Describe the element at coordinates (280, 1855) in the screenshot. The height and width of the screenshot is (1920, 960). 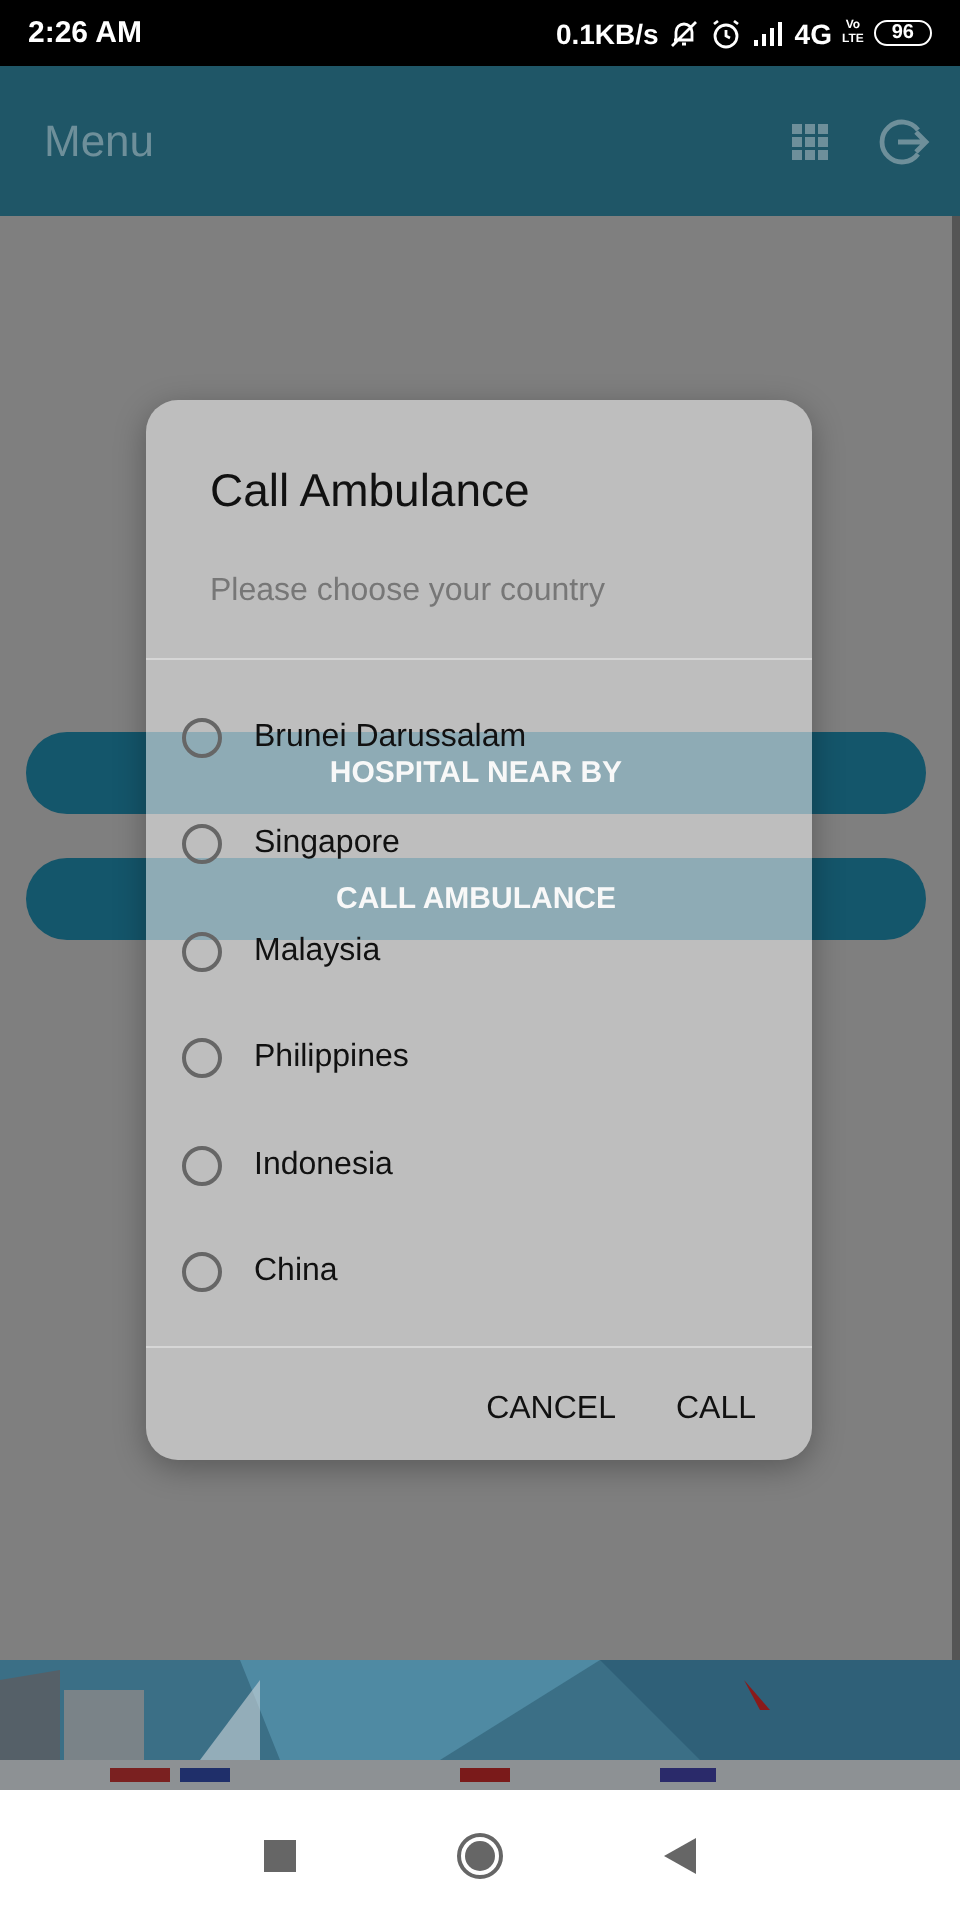
I see `recents-icon` at that location.